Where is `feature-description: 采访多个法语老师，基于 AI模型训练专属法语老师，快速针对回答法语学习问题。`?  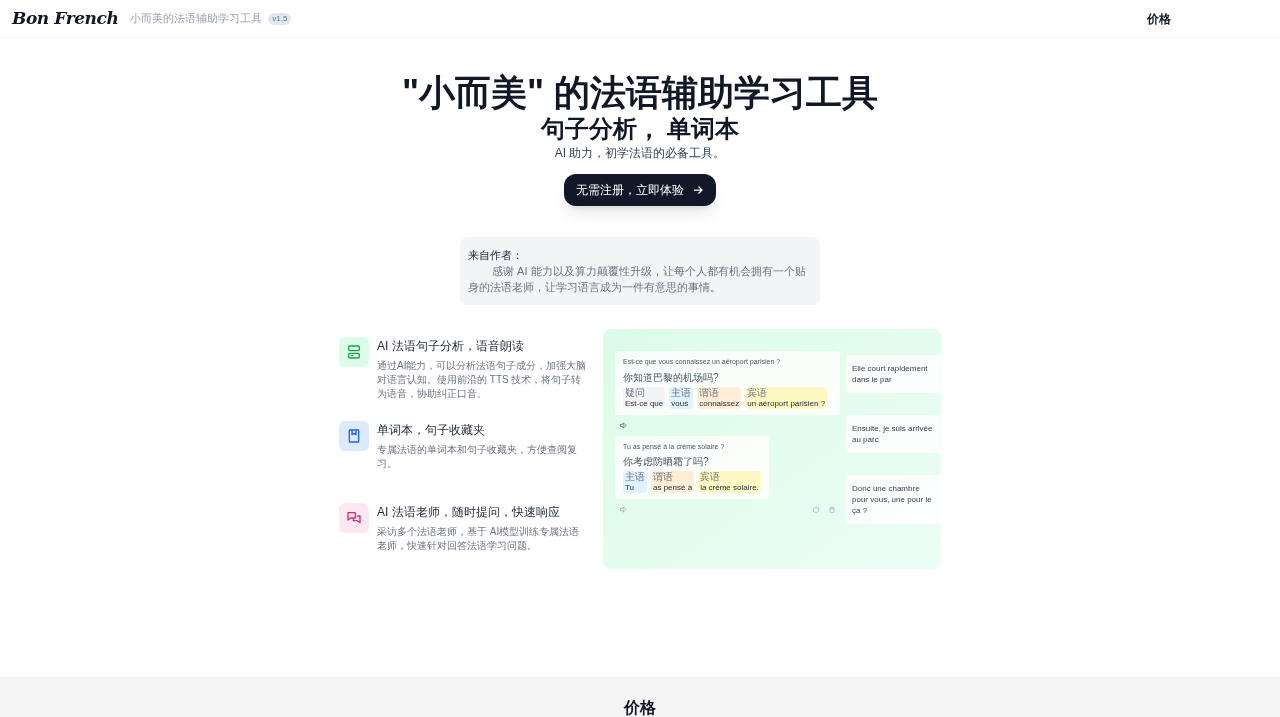 feature-description: 采访多个法语老师，基于 AI模型训练专属法语老师，快速针对回答法语学习问题。 is located at coordinates (479, 539).